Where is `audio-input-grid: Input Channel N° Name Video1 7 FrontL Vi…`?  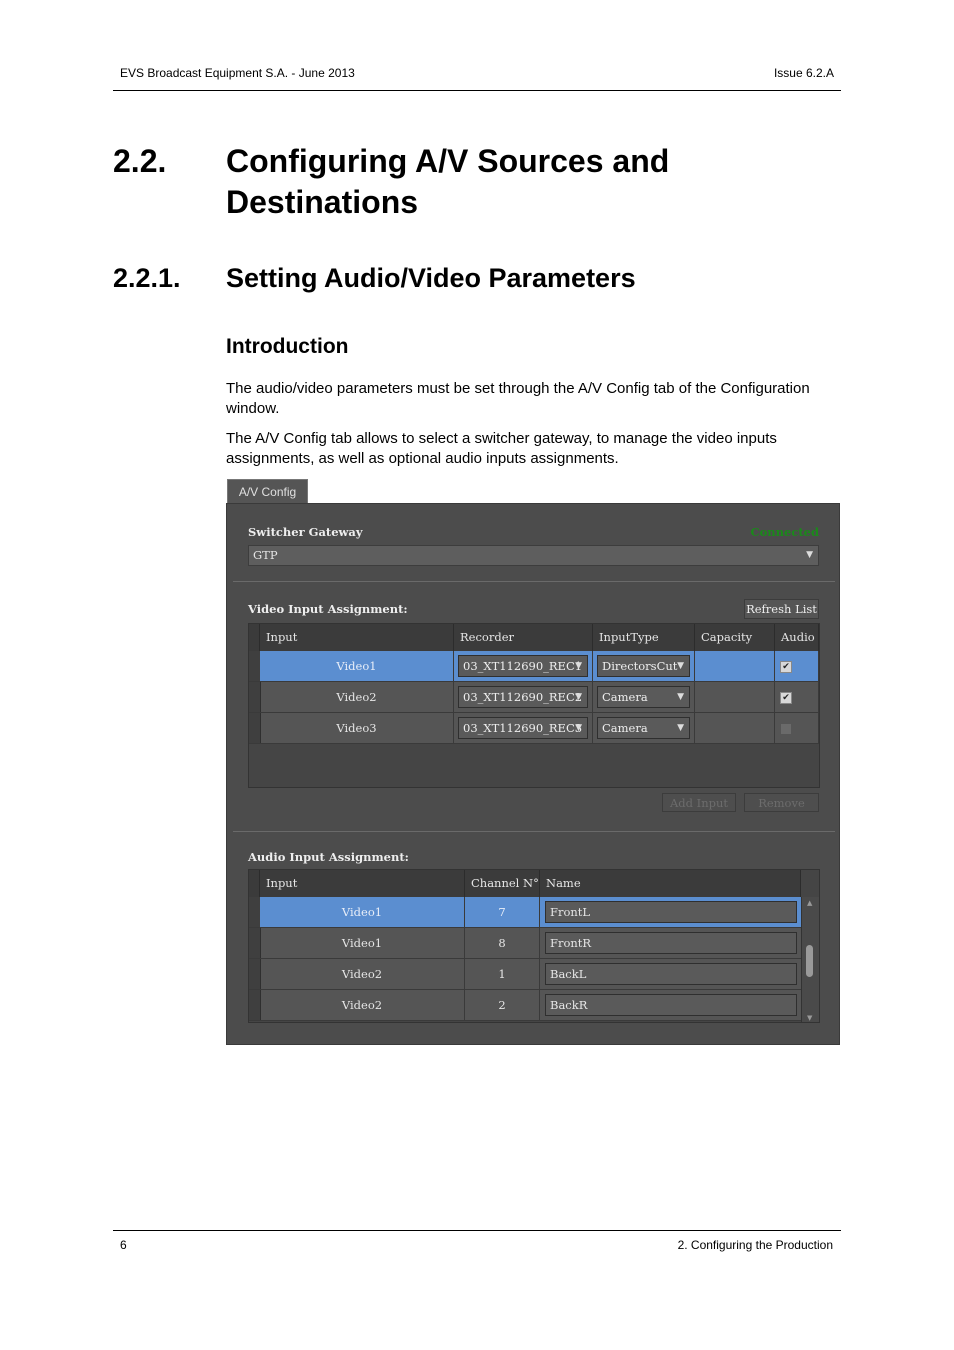
audio-input-grid: Input Channel N° Name Video1 7 FrontL Vi… is located at coordinates (534, 946).